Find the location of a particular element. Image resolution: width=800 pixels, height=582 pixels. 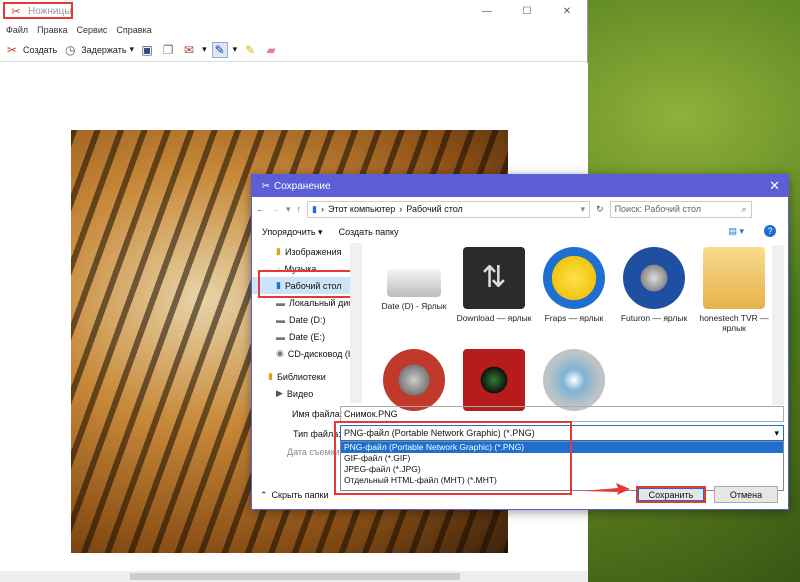

arrow-annotation-icon is located at coordinates (606, 489).